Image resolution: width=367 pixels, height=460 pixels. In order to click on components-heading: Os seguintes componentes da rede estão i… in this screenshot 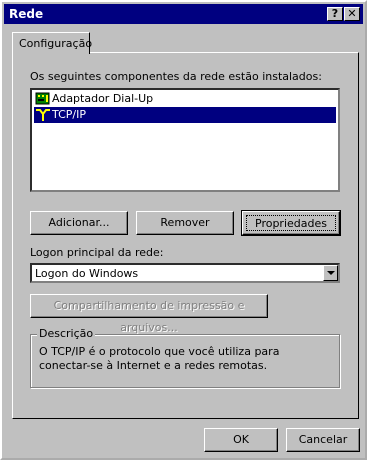, I will do `click(176, 76)`.